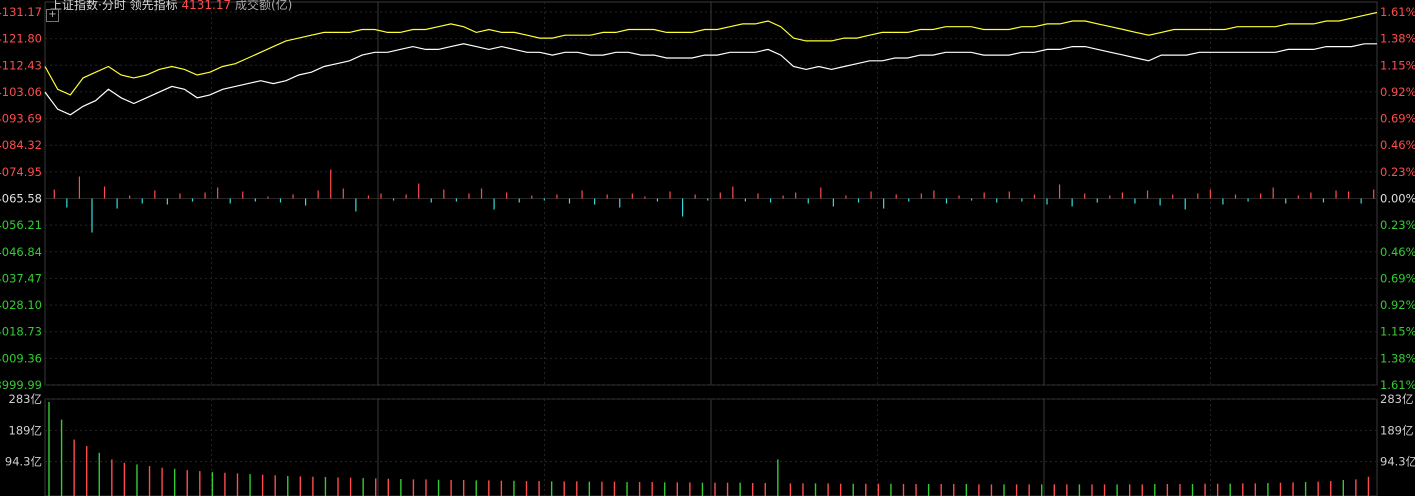  Describe the element at coordinates (153, 6) in the screenshot. I see `lead-label: 领先指标` at that location.